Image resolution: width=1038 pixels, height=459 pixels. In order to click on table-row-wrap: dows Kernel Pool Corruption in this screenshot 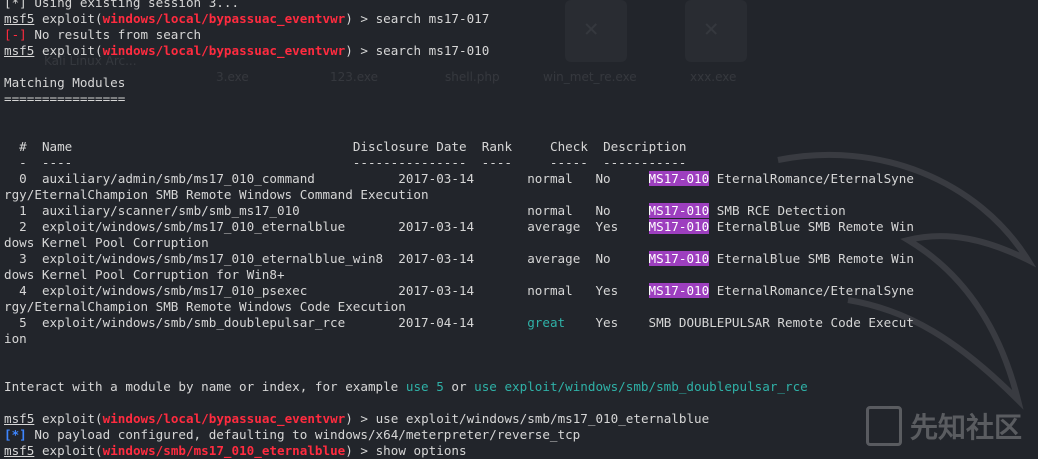, I will do `click(106, 242)`.